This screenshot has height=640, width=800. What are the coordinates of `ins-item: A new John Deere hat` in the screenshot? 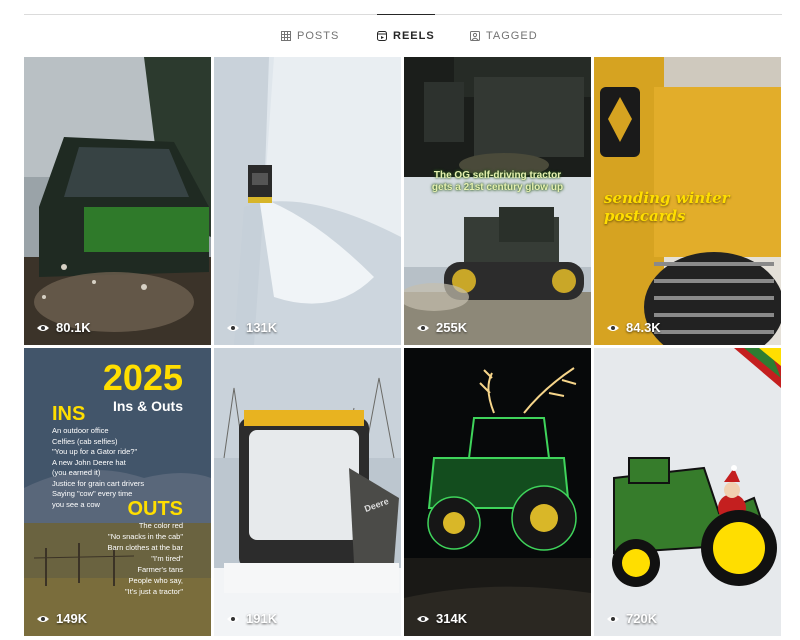 It's located at (89, 462).